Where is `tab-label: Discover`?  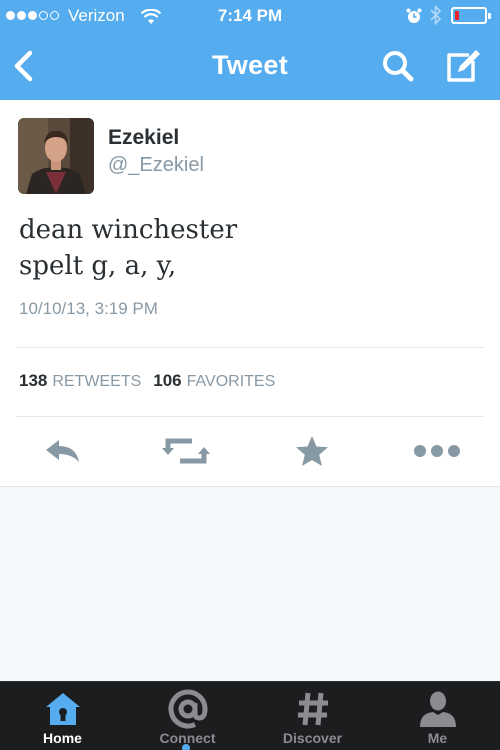
tab-label: Discover is located at coordinates (312, 738).